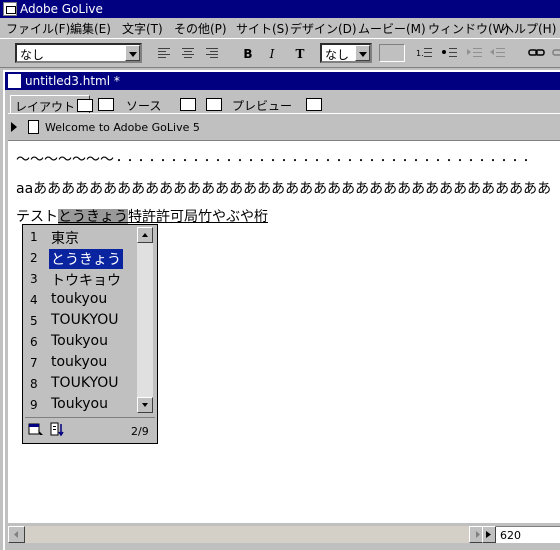 This screenshot has width=560, height=550. I want to click on breadcrumb-page-title: Welcome to Adobe GoLive 5, so click(122, 127).